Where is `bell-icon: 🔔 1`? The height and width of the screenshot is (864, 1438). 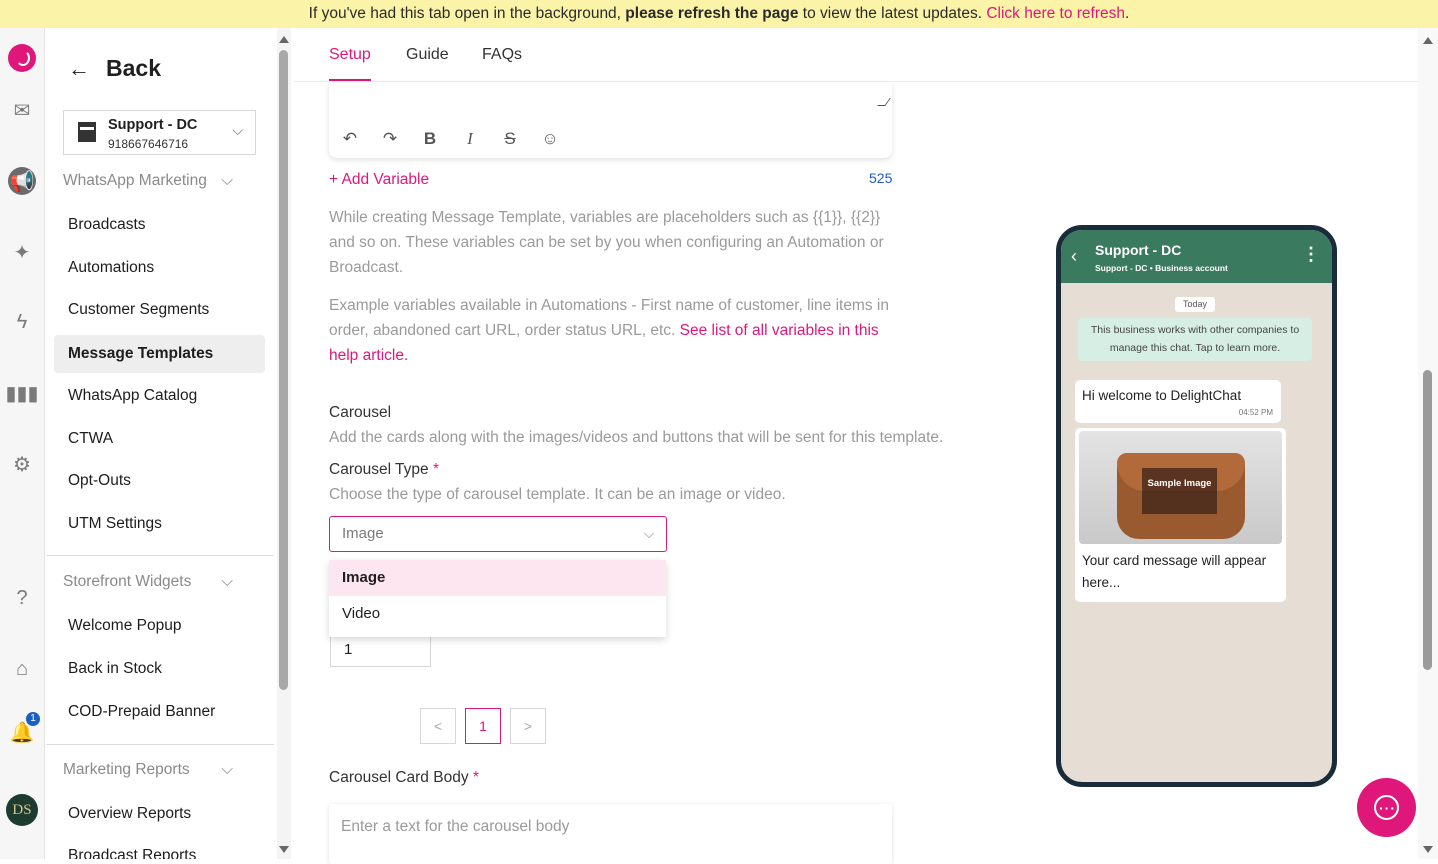
bell-icon: 🔔 1 is located at coordinates (24, 729).